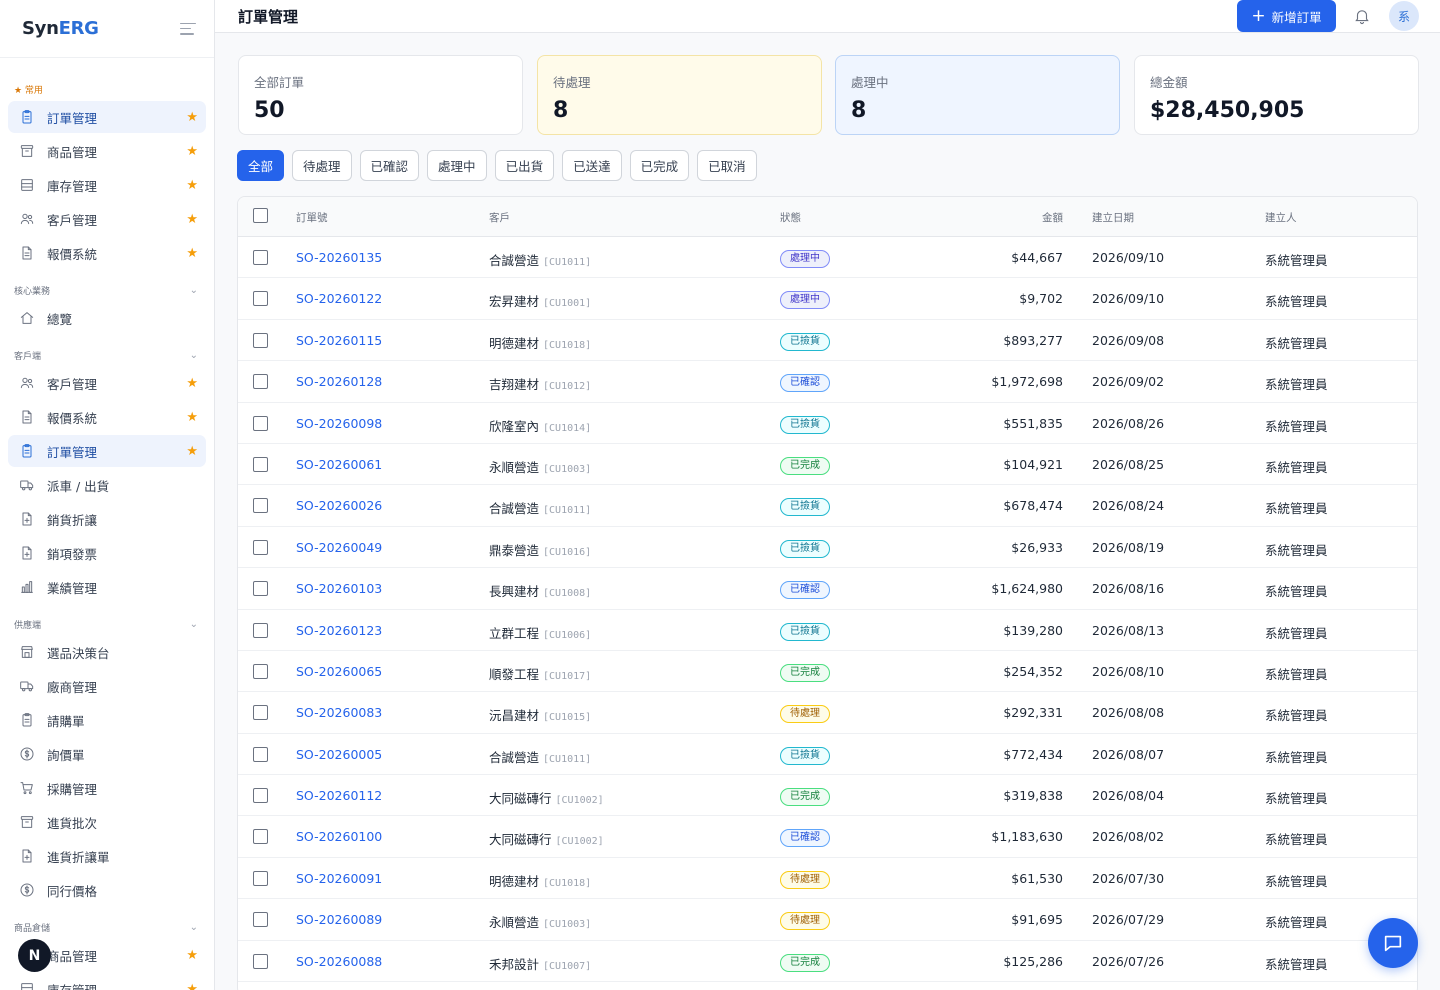 The height and width of the screenshot is (990, 1440). Describe the element at coordinates (107, 355) in the screenshot. I see `sidebar-section-header: 客戶端 ⌄` at that location.